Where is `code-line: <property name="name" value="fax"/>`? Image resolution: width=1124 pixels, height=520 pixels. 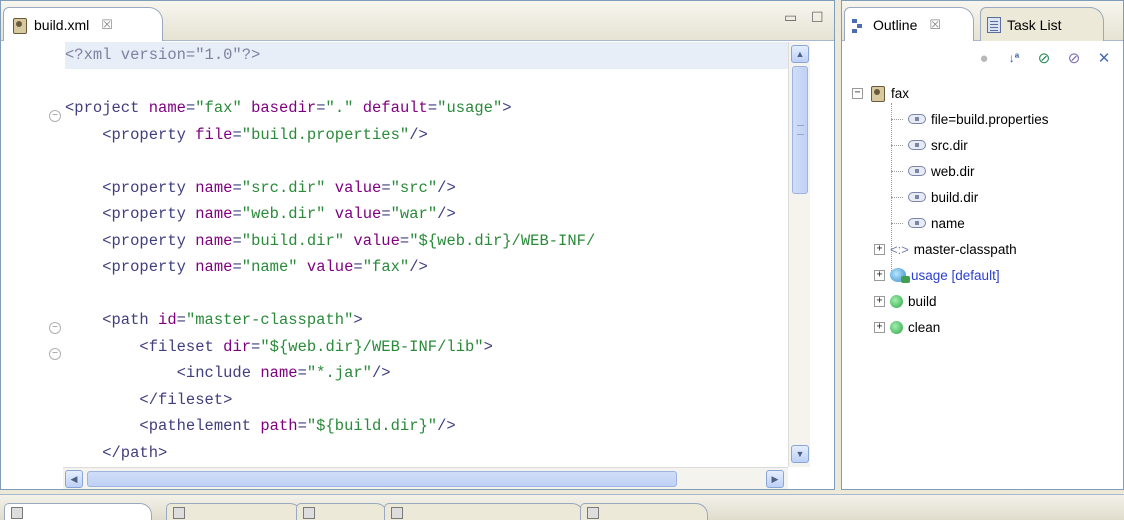 code-line: <property name="name" value="fax"/> is located at coordinates (426, 267).